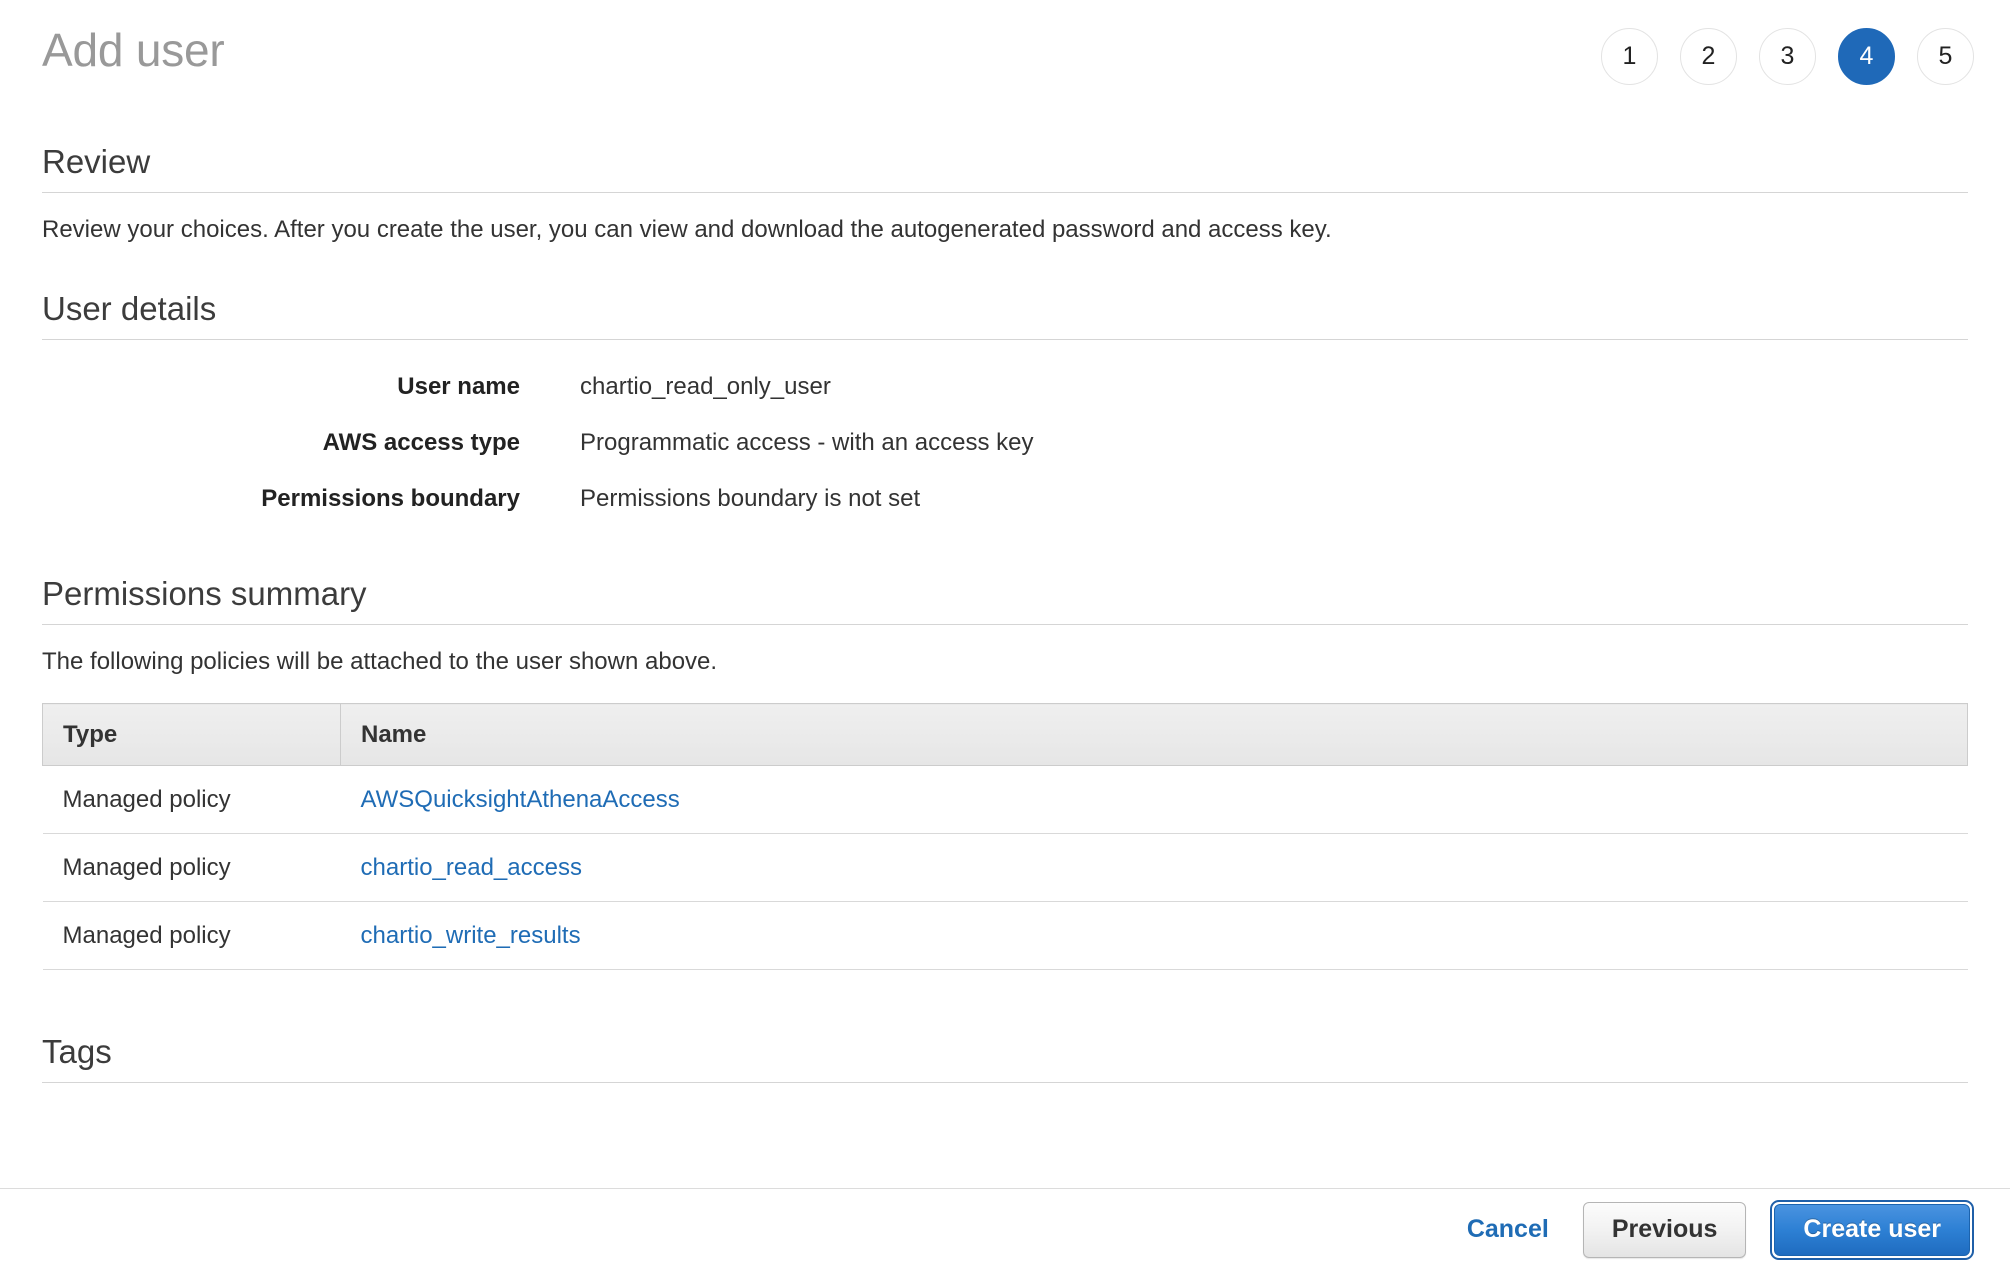 The image size is (2010, 1270). What do you see at coordinates (1866, 56) in the screenshot?
I see `step-4: 4` at bounding box center [1866, 56].